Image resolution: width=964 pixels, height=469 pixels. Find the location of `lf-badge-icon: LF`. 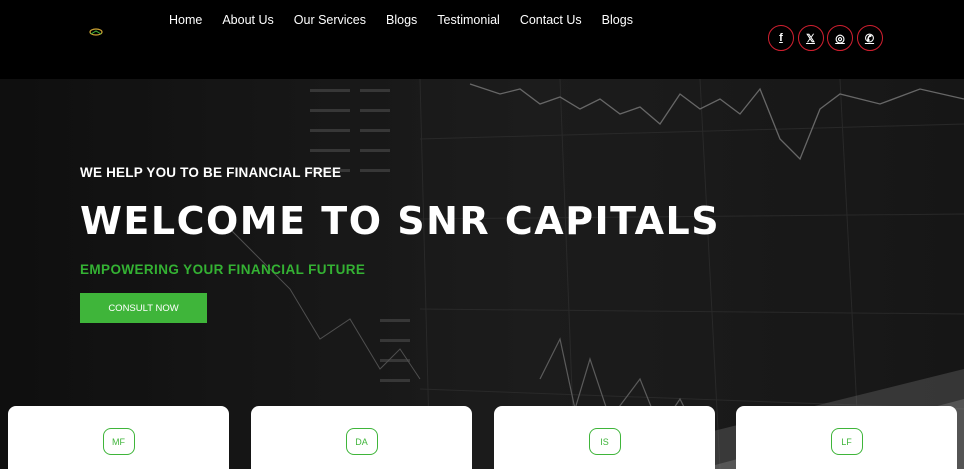

lf-badge-icon: LF is located at coordinates (846, 441).